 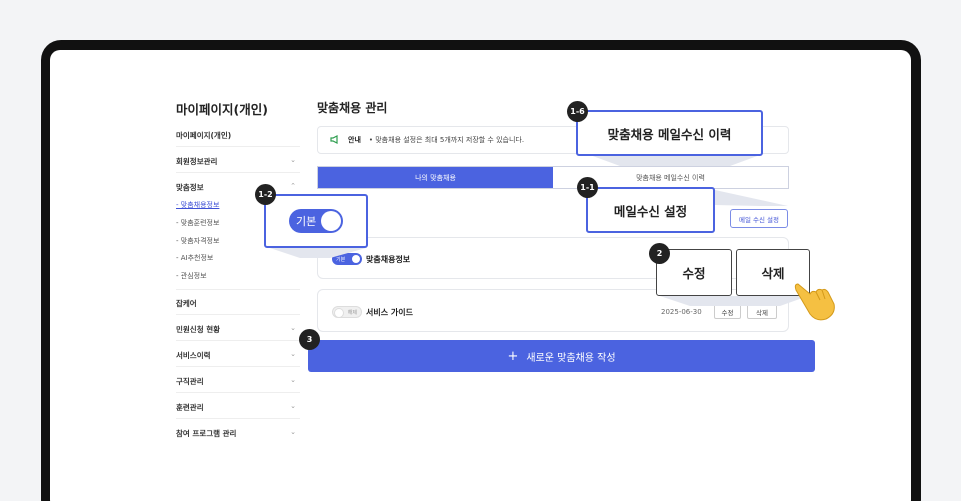 I want to click on badge-3: 3, so click(x=309, y=339).